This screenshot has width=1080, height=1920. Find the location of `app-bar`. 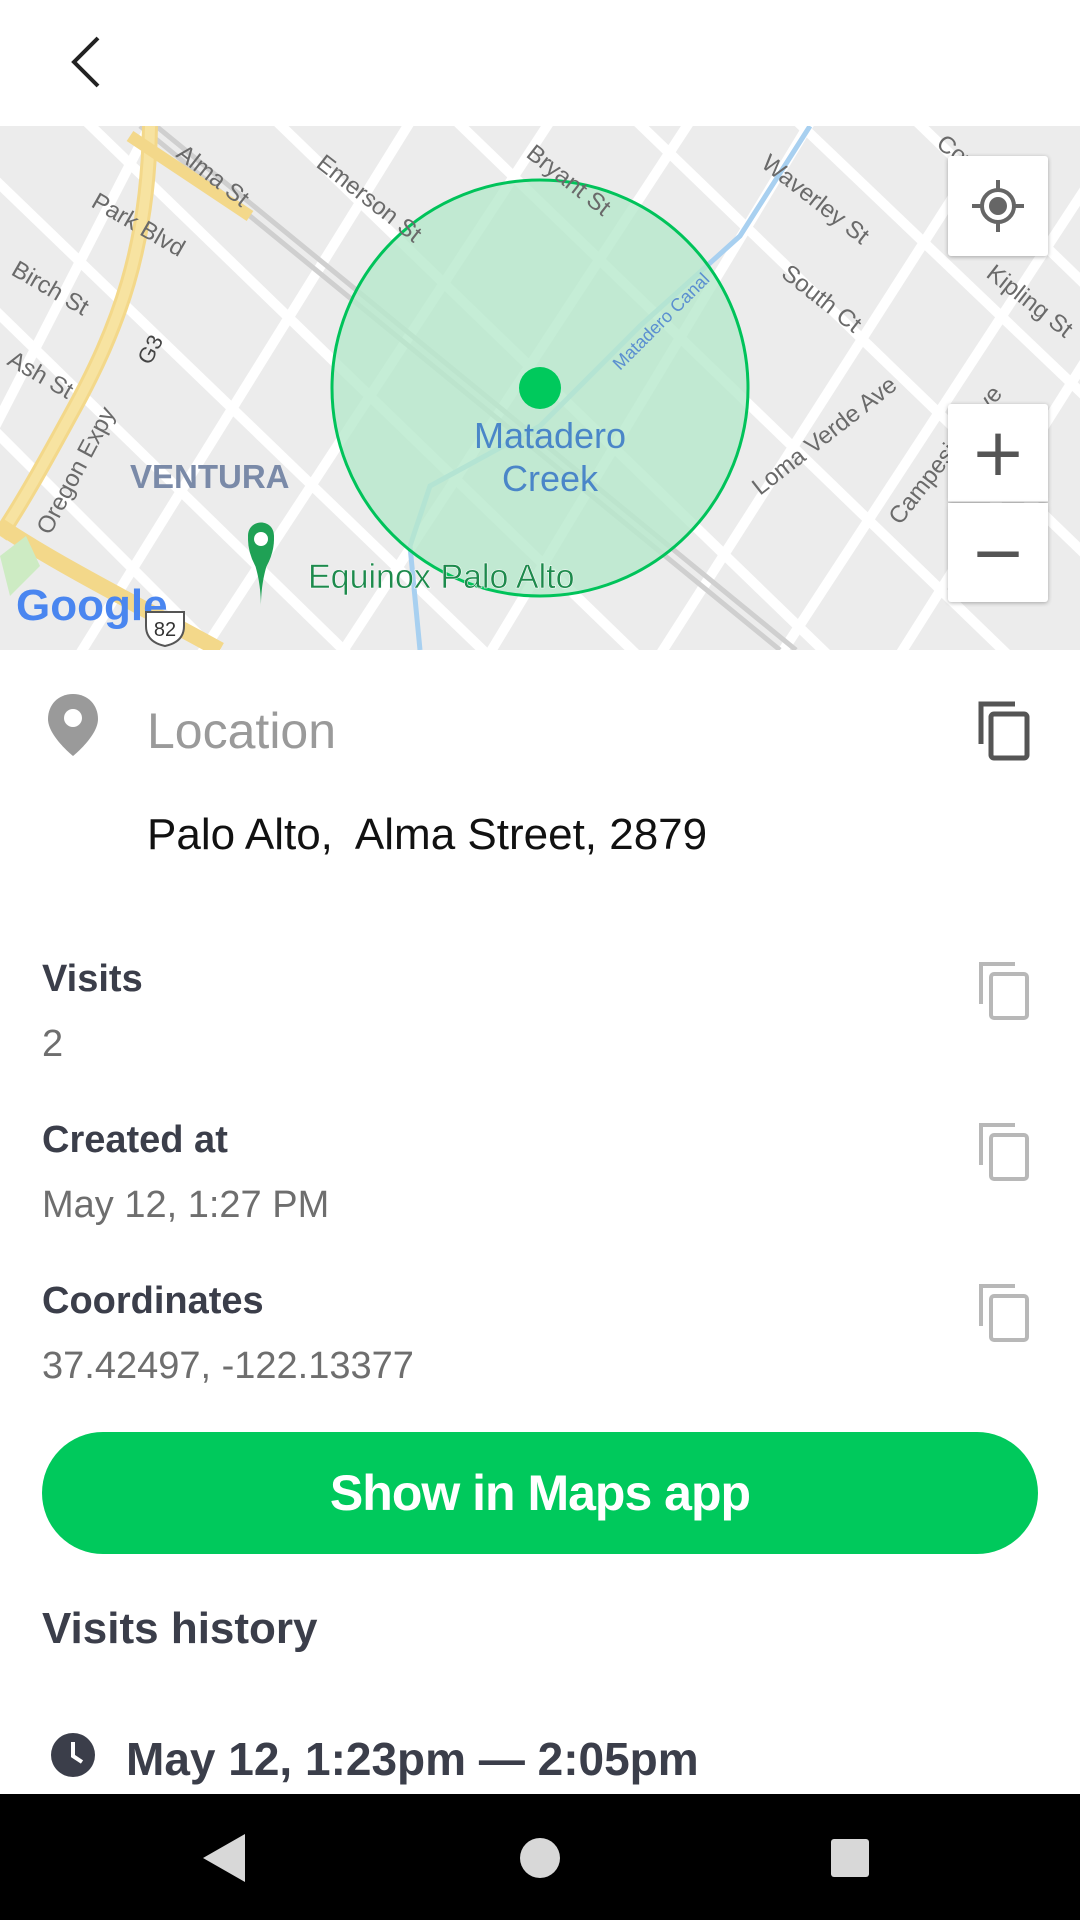

app-bar is located at coordinates (540, 63).